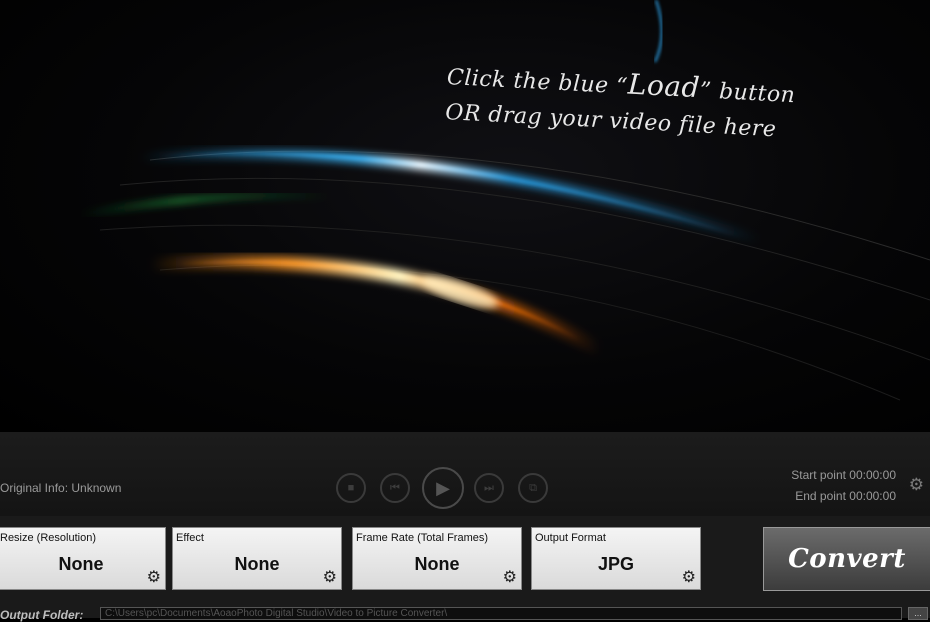  I want to click on play-button: ▶, so click(443, 488).